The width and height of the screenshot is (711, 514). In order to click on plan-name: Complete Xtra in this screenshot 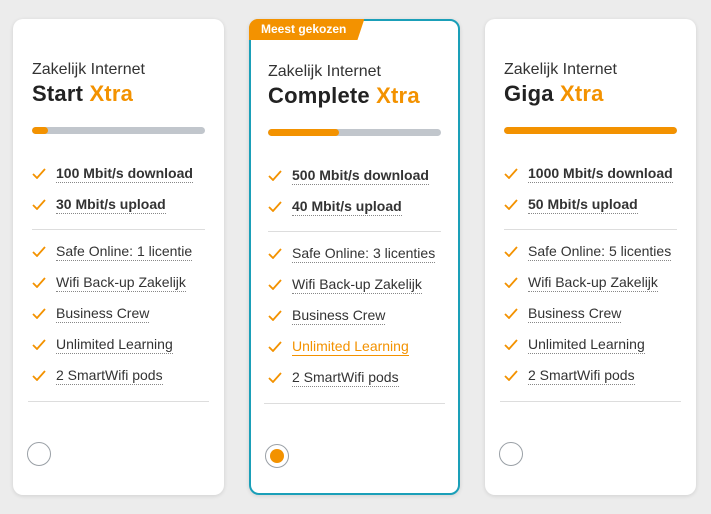, I will do `click(344, 95)`.